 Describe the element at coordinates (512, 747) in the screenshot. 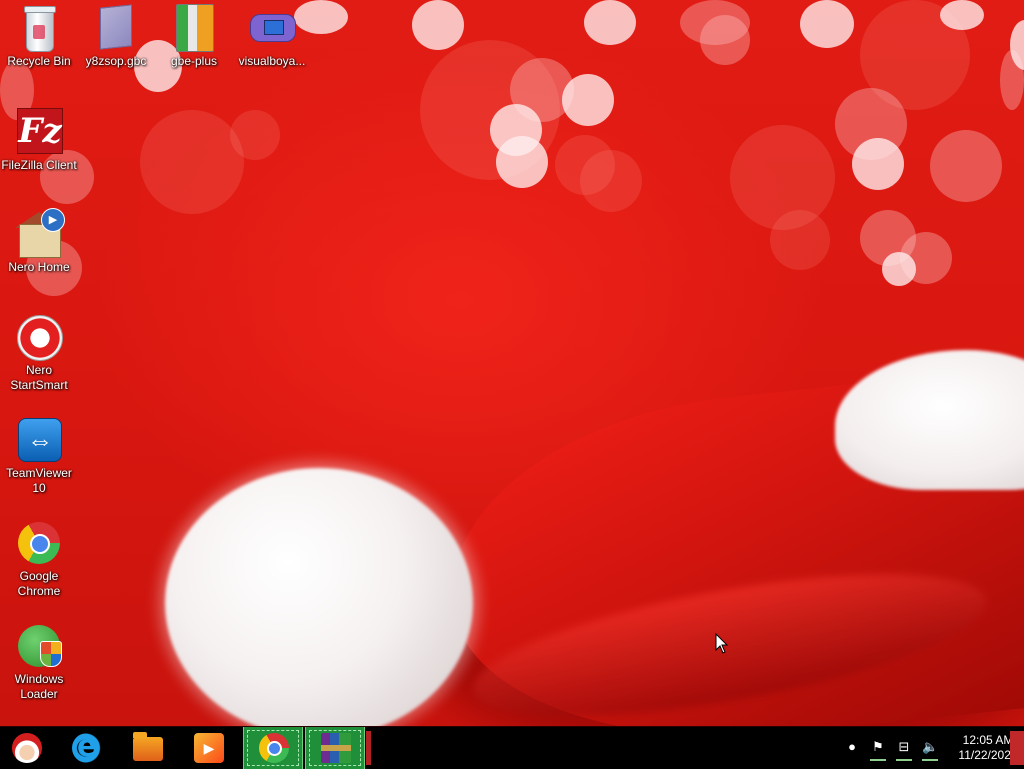

I see `taskbar: ● ⚑ ⊟ 🔈 12:05 AM 11/22/2022` at that location.